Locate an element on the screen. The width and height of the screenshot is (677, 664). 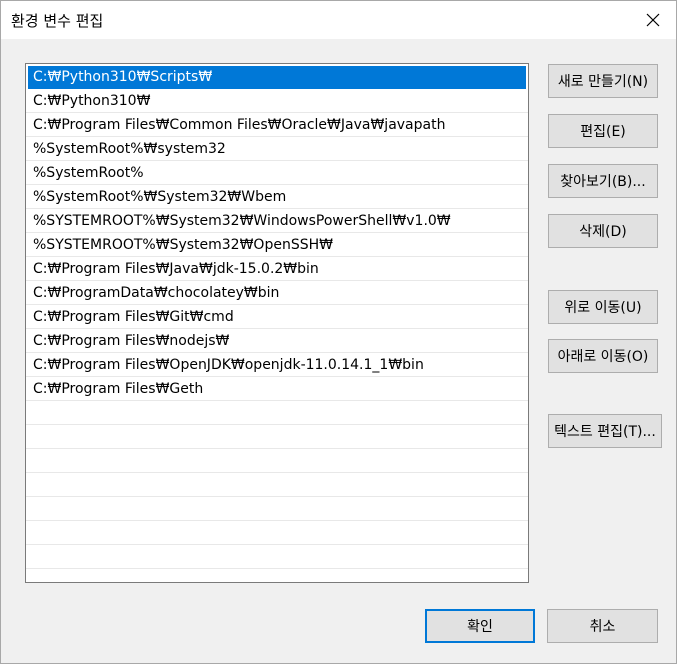
path-list-item-text: C:₩Python310₩Scripts₩ is located at coordinates (123, 77).